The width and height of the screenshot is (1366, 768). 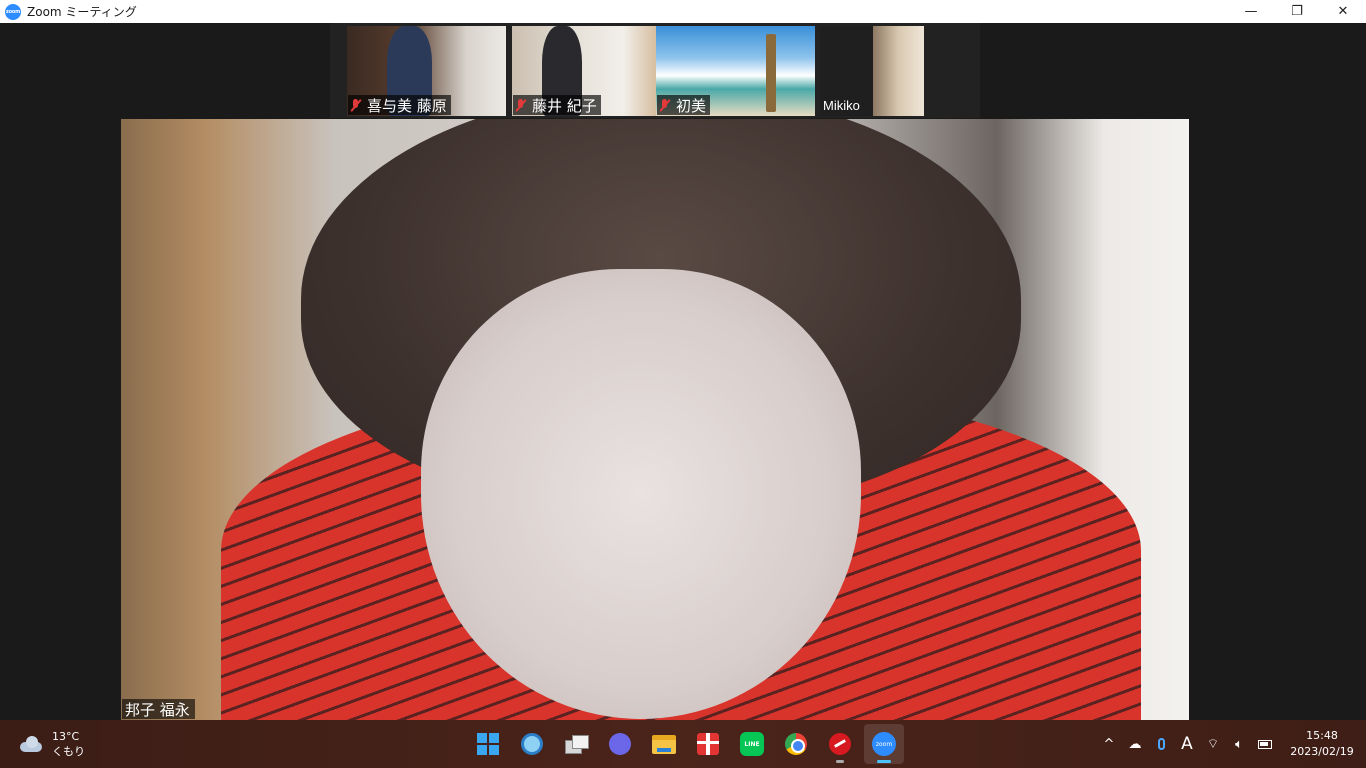 What do you see at coordinates (31, 744) in the screenshot?
I see `cloud-icon` at bounding box center [31, 744].